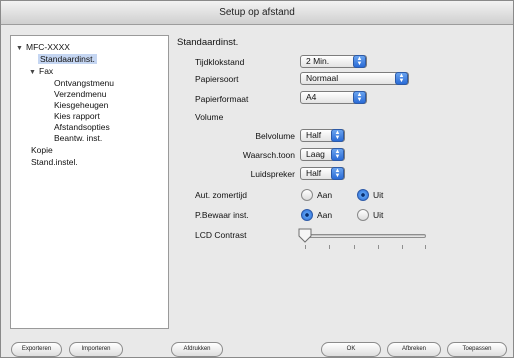 The image size is (514, 358). What do you see at coordinates (222, 99) in the screenshot?
I see `papierformaat-label: Papierformaat` at bounding box center [222, 99].